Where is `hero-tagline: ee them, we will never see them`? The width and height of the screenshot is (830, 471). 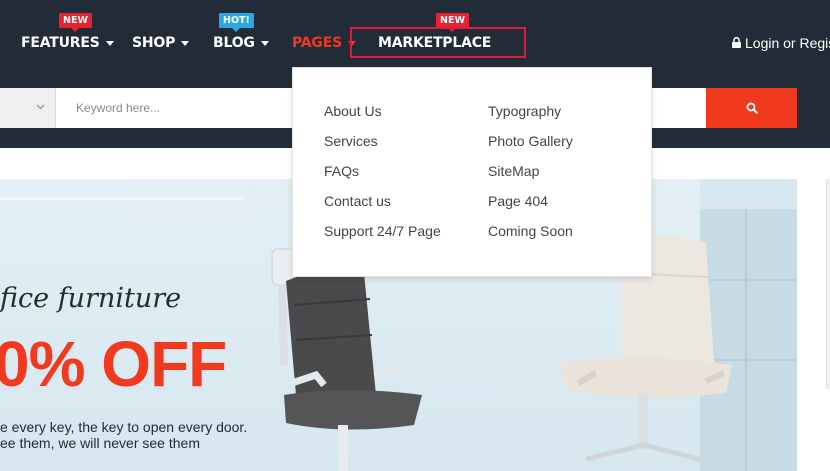 hero-tagline: ee them, we will never see them is located at coordinates (100, 443).